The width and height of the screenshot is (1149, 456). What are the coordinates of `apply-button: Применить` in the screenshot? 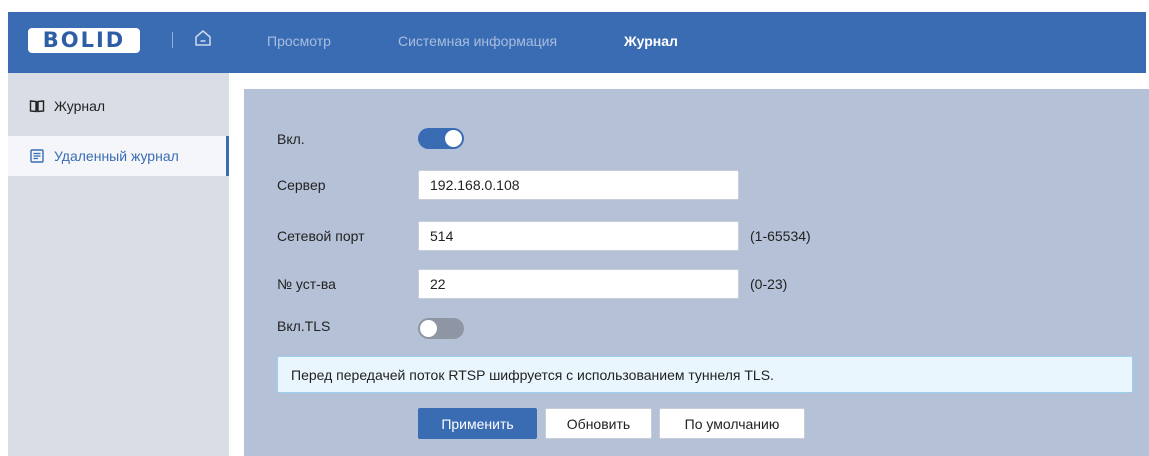 It's located at (477, 423).